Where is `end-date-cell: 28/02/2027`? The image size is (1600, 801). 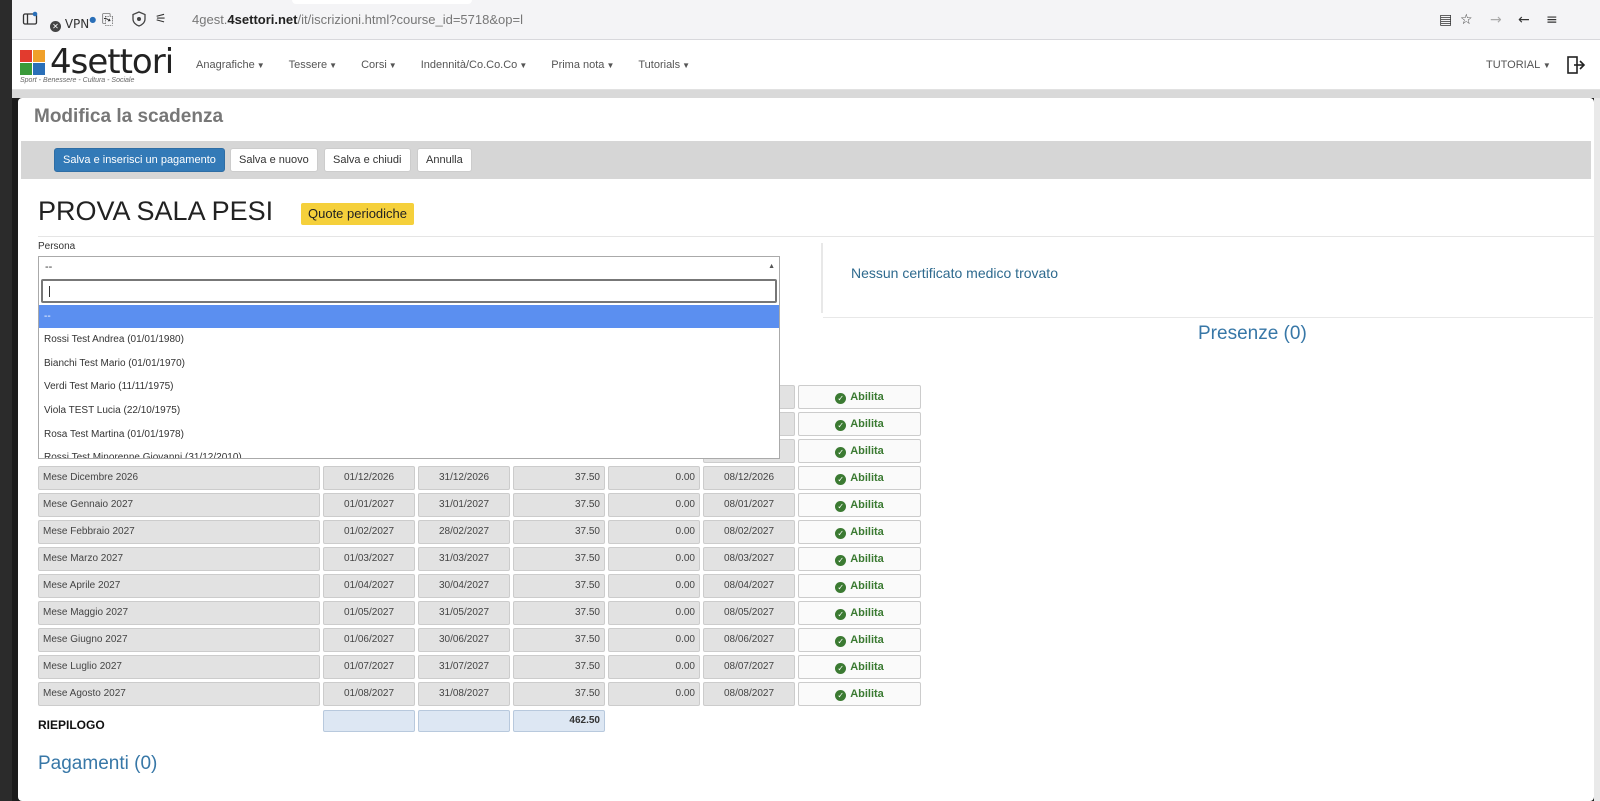 end-date-cell: 28/02/2027 is located at coordinates (464, 532).